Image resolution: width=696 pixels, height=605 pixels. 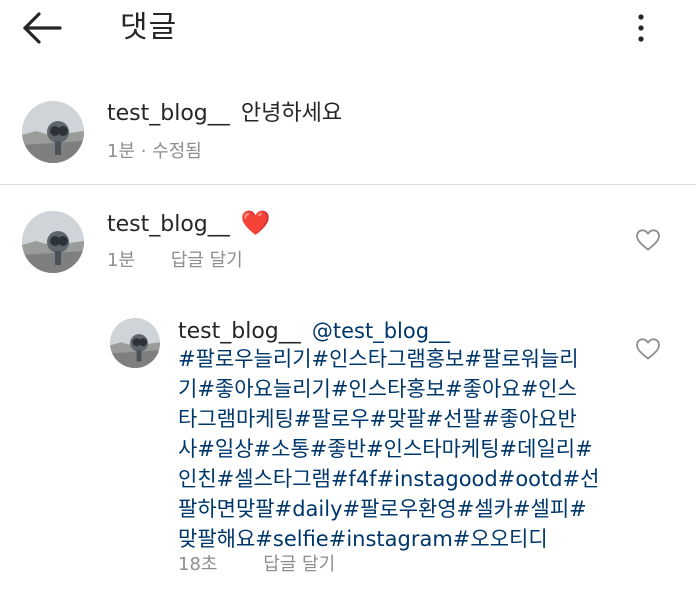 I want to click on mention-link: @test_blog__, so click(x=381, y=331).